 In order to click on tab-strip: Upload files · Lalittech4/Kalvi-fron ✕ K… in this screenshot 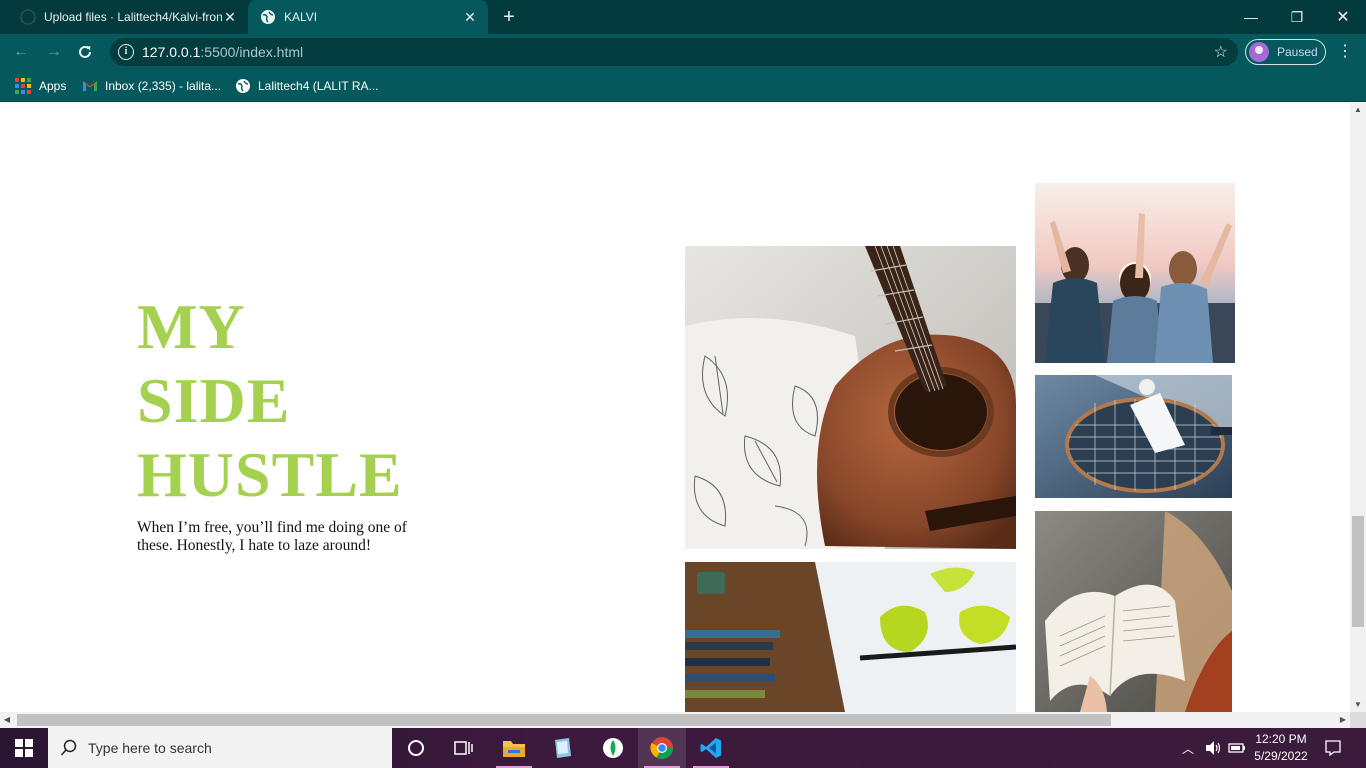, I will do `click(683, 17)`.